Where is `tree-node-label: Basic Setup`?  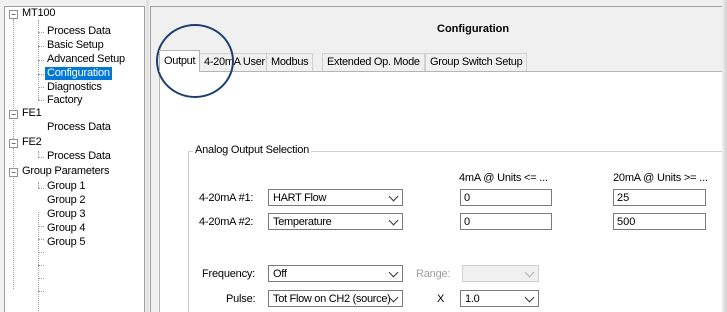 tree-node-label: Basic Setup is located at coordinates (75, 45).